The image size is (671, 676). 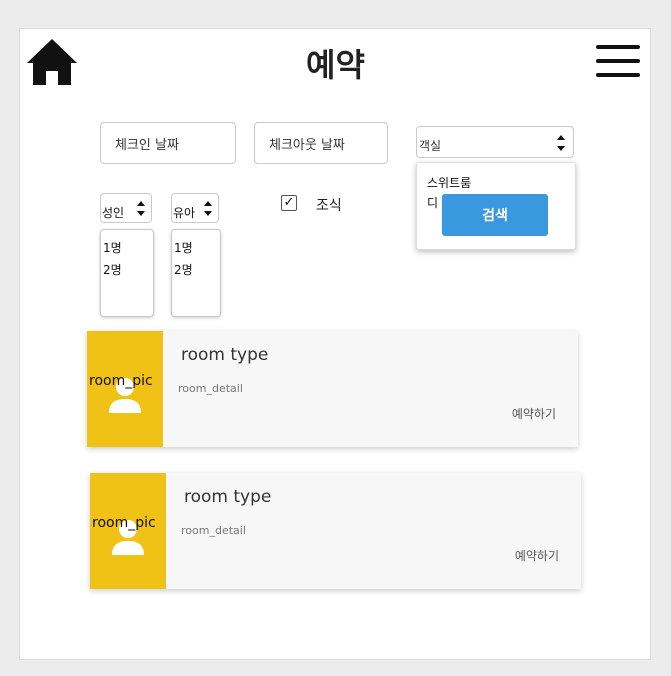 I want to click on room-type-select: 객실, so click(x=495, y=142).